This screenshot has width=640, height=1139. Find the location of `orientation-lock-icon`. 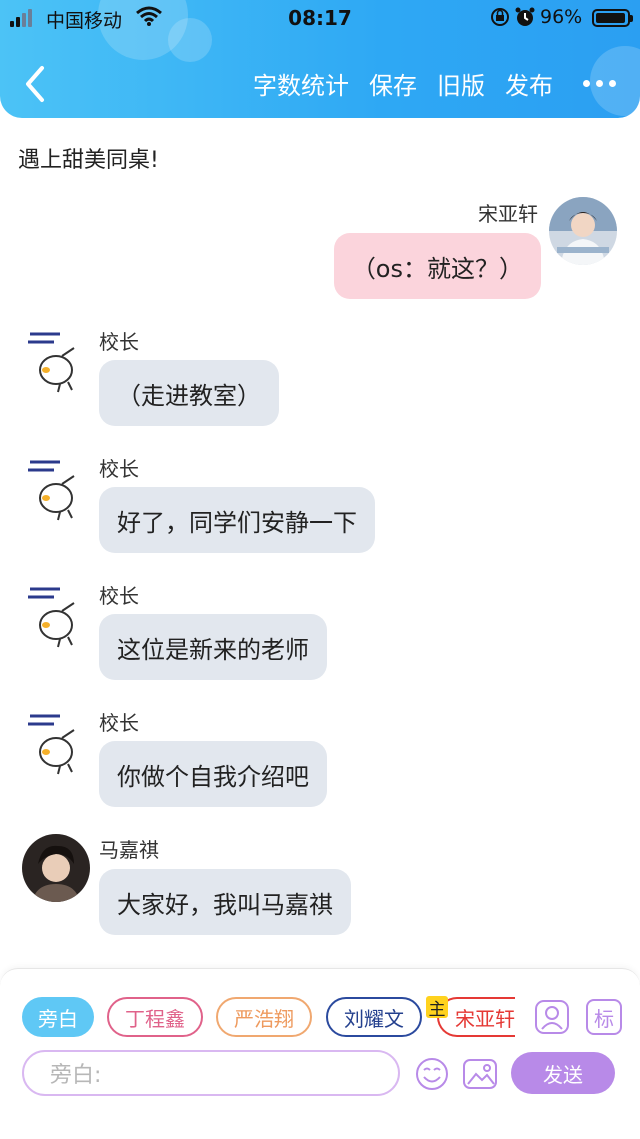

orientation-lock-icon is located at coordinates (500, 19).